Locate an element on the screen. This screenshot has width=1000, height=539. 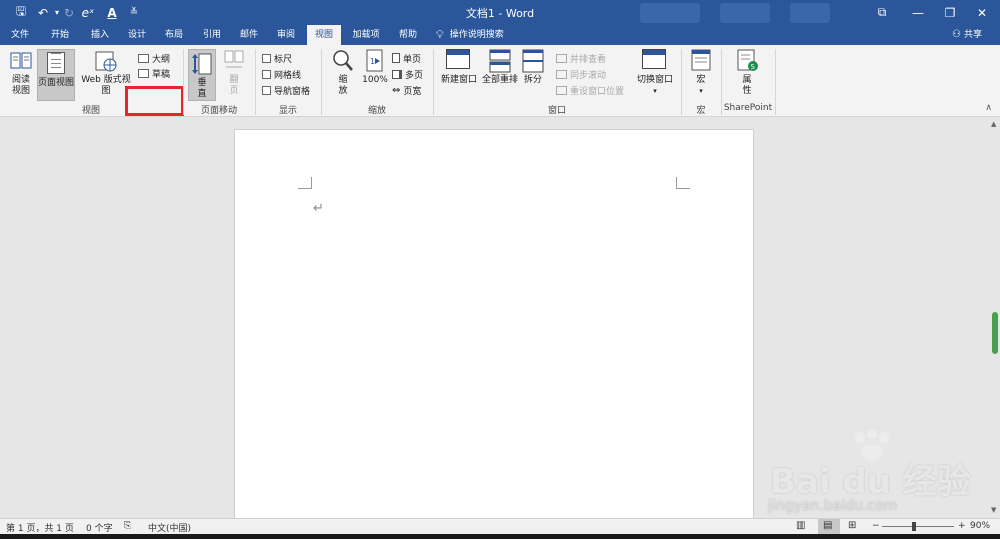
split-button: 拆分 is located at coordinates (533, 67).